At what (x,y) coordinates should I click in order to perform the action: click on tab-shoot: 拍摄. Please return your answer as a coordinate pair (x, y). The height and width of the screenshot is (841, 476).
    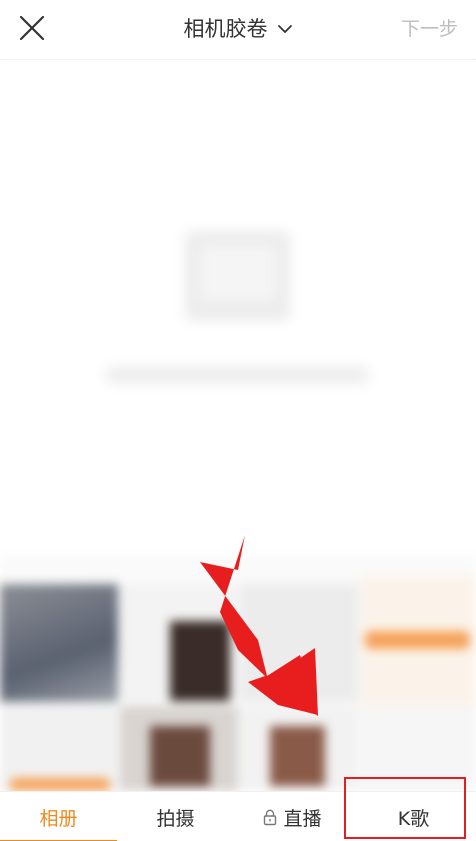
    Looking at the image, I should click on (175, 816).